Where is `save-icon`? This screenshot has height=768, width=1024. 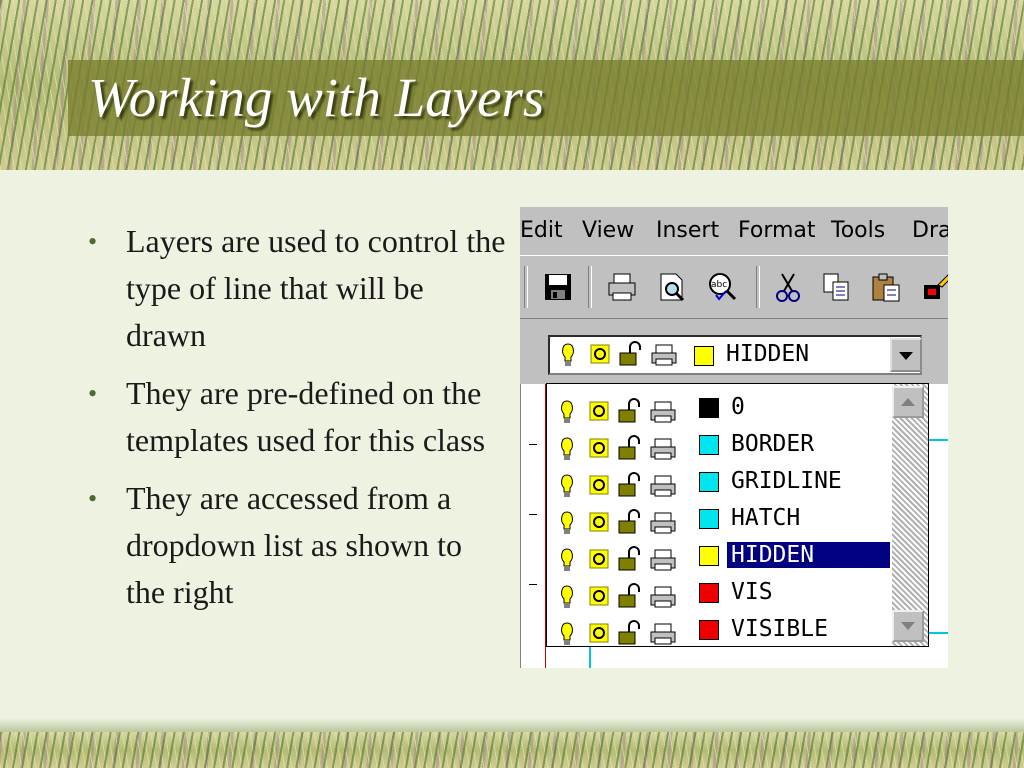 save-icon is located at coordinates (558, 287).